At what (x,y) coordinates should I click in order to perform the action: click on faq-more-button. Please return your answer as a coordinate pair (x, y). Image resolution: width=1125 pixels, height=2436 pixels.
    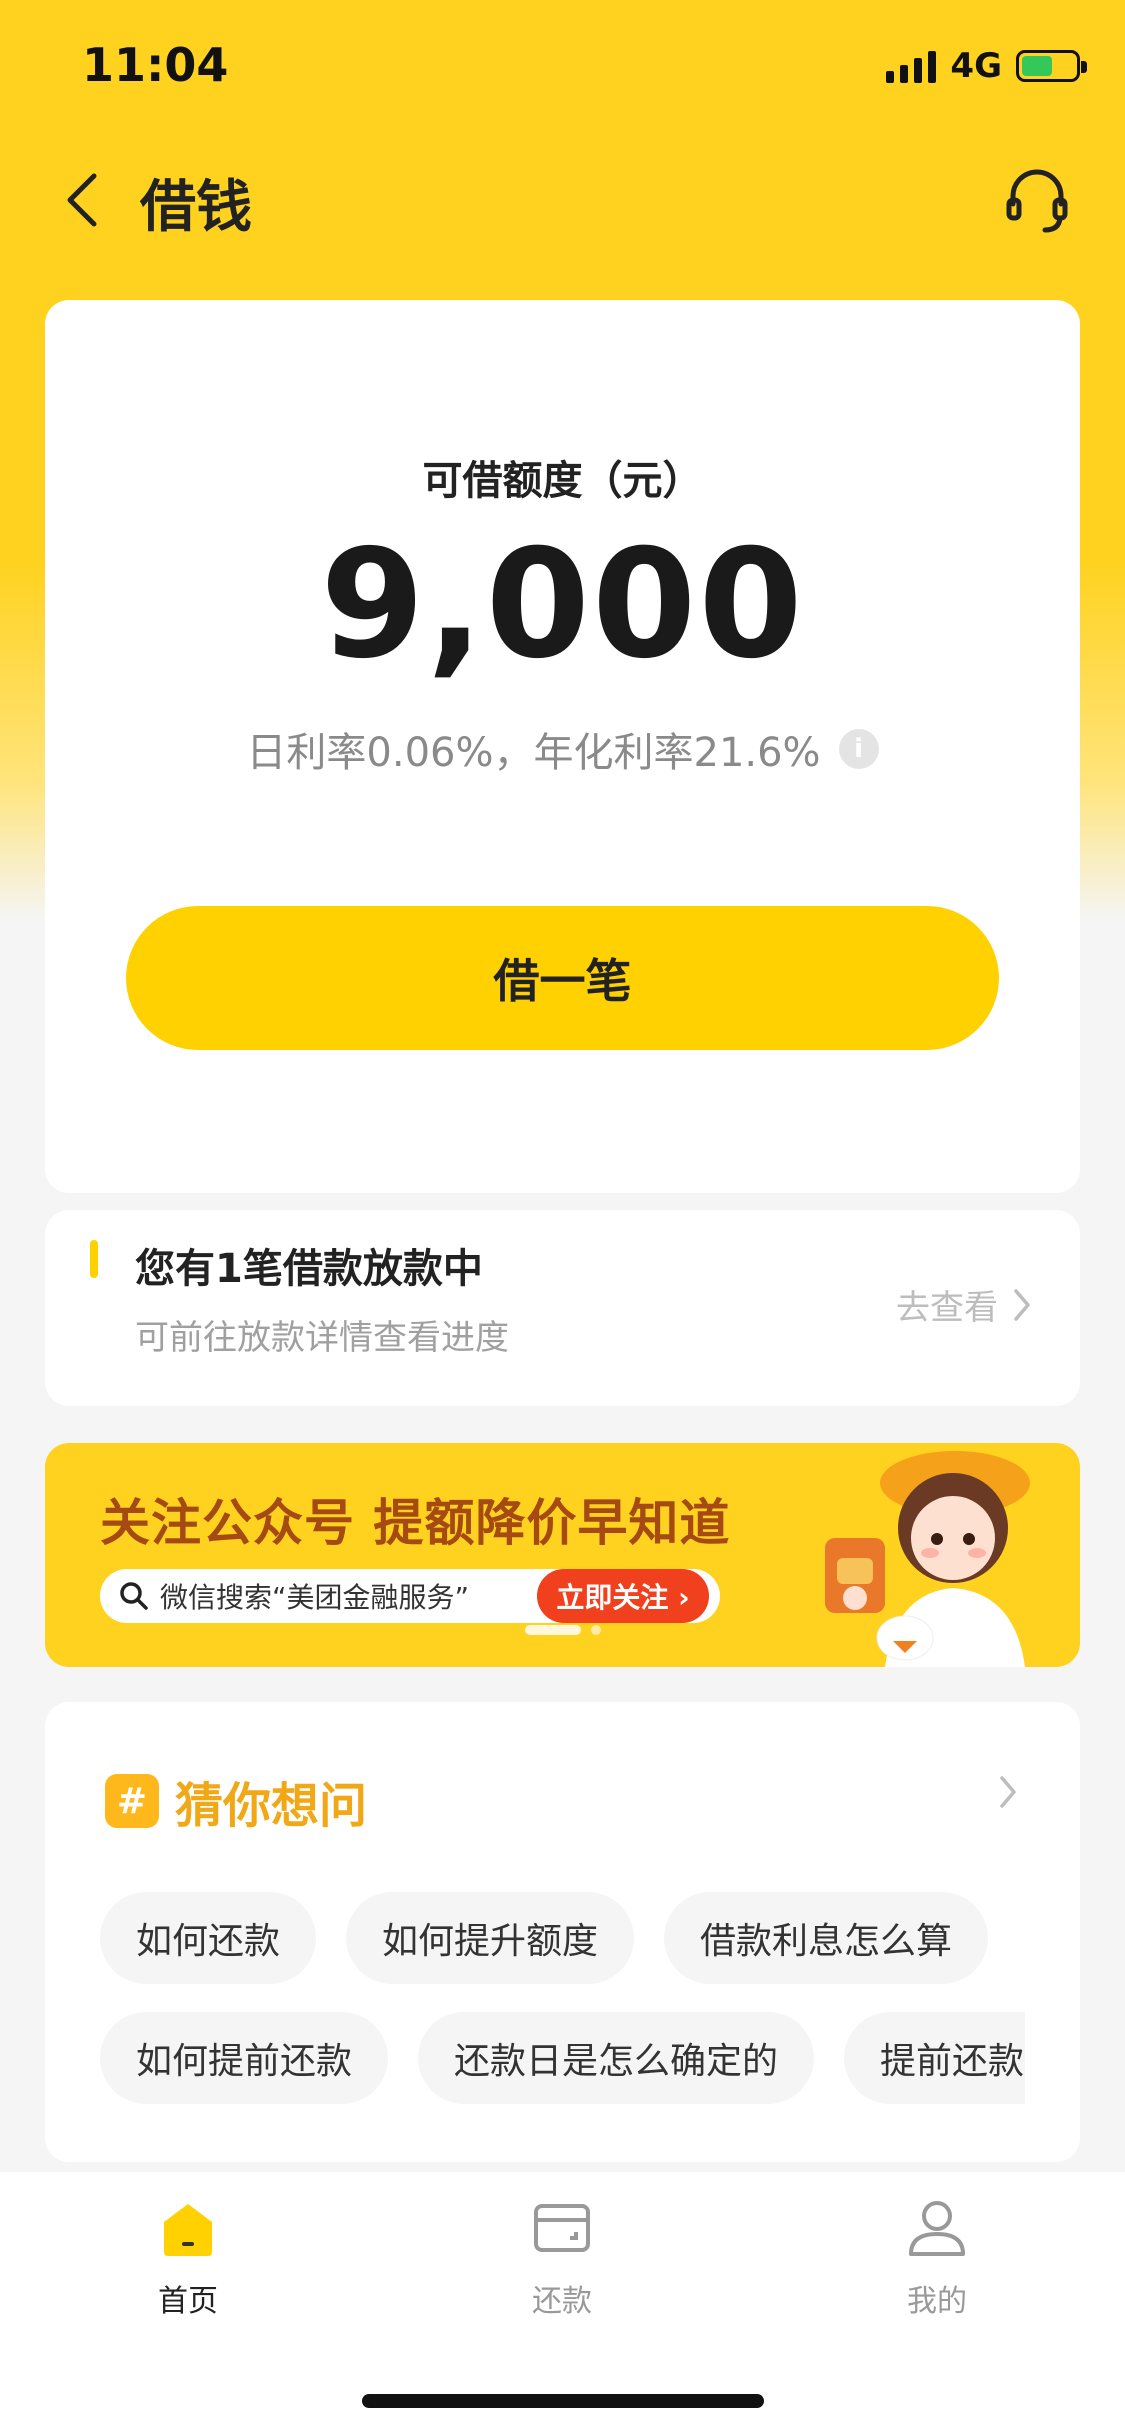
    Looking at the image, I should click on (1008, 1794).